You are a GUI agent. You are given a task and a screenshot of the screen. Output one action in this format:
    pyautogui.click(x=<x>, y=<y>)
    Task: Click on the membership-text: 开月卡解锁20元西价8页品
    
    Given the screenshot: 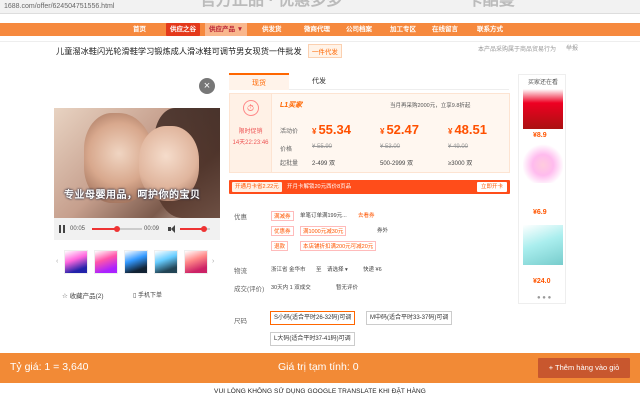 What is the action you would take?
    pyautogui.click(x=319, y=187)
    